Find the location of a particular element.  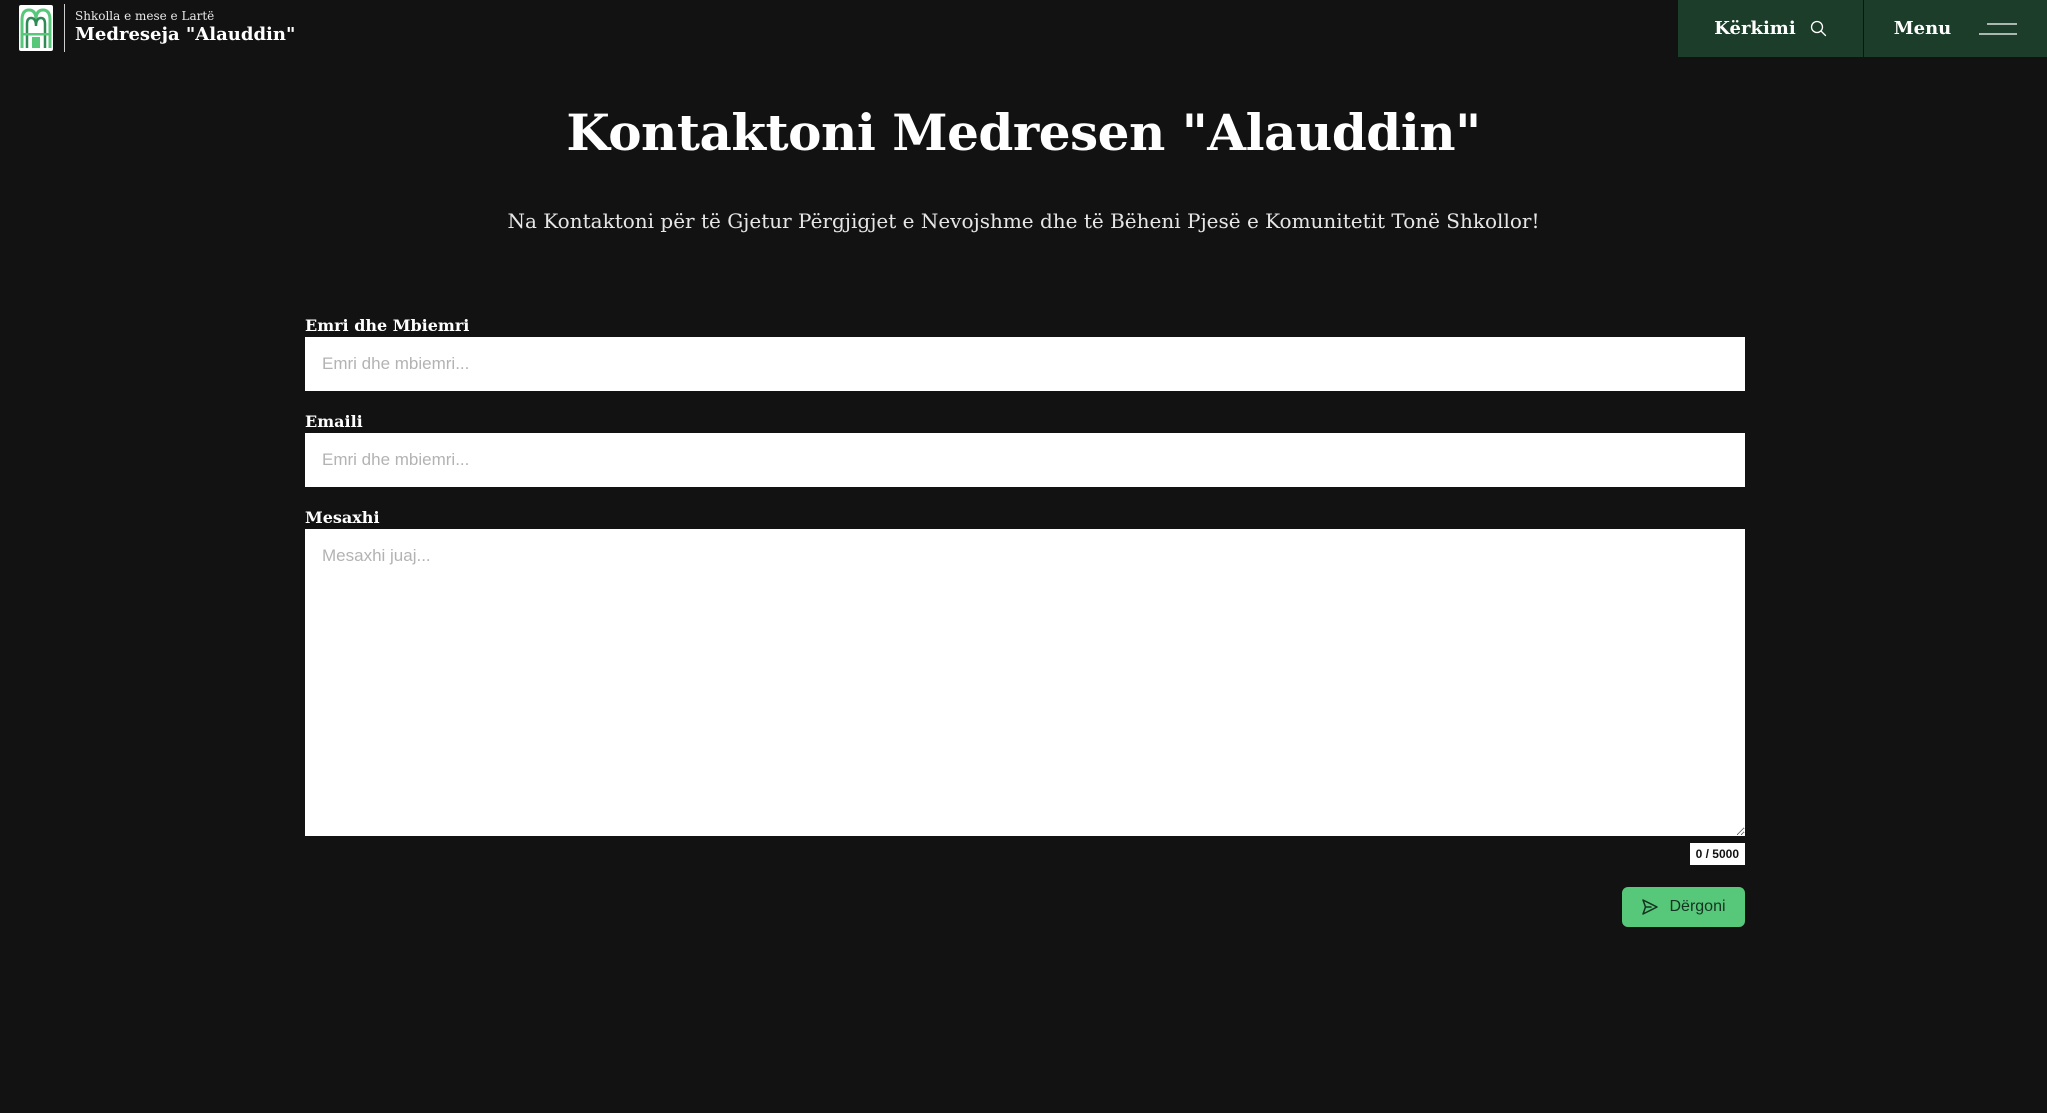

send-icon is located at coordinates (1650, 907).